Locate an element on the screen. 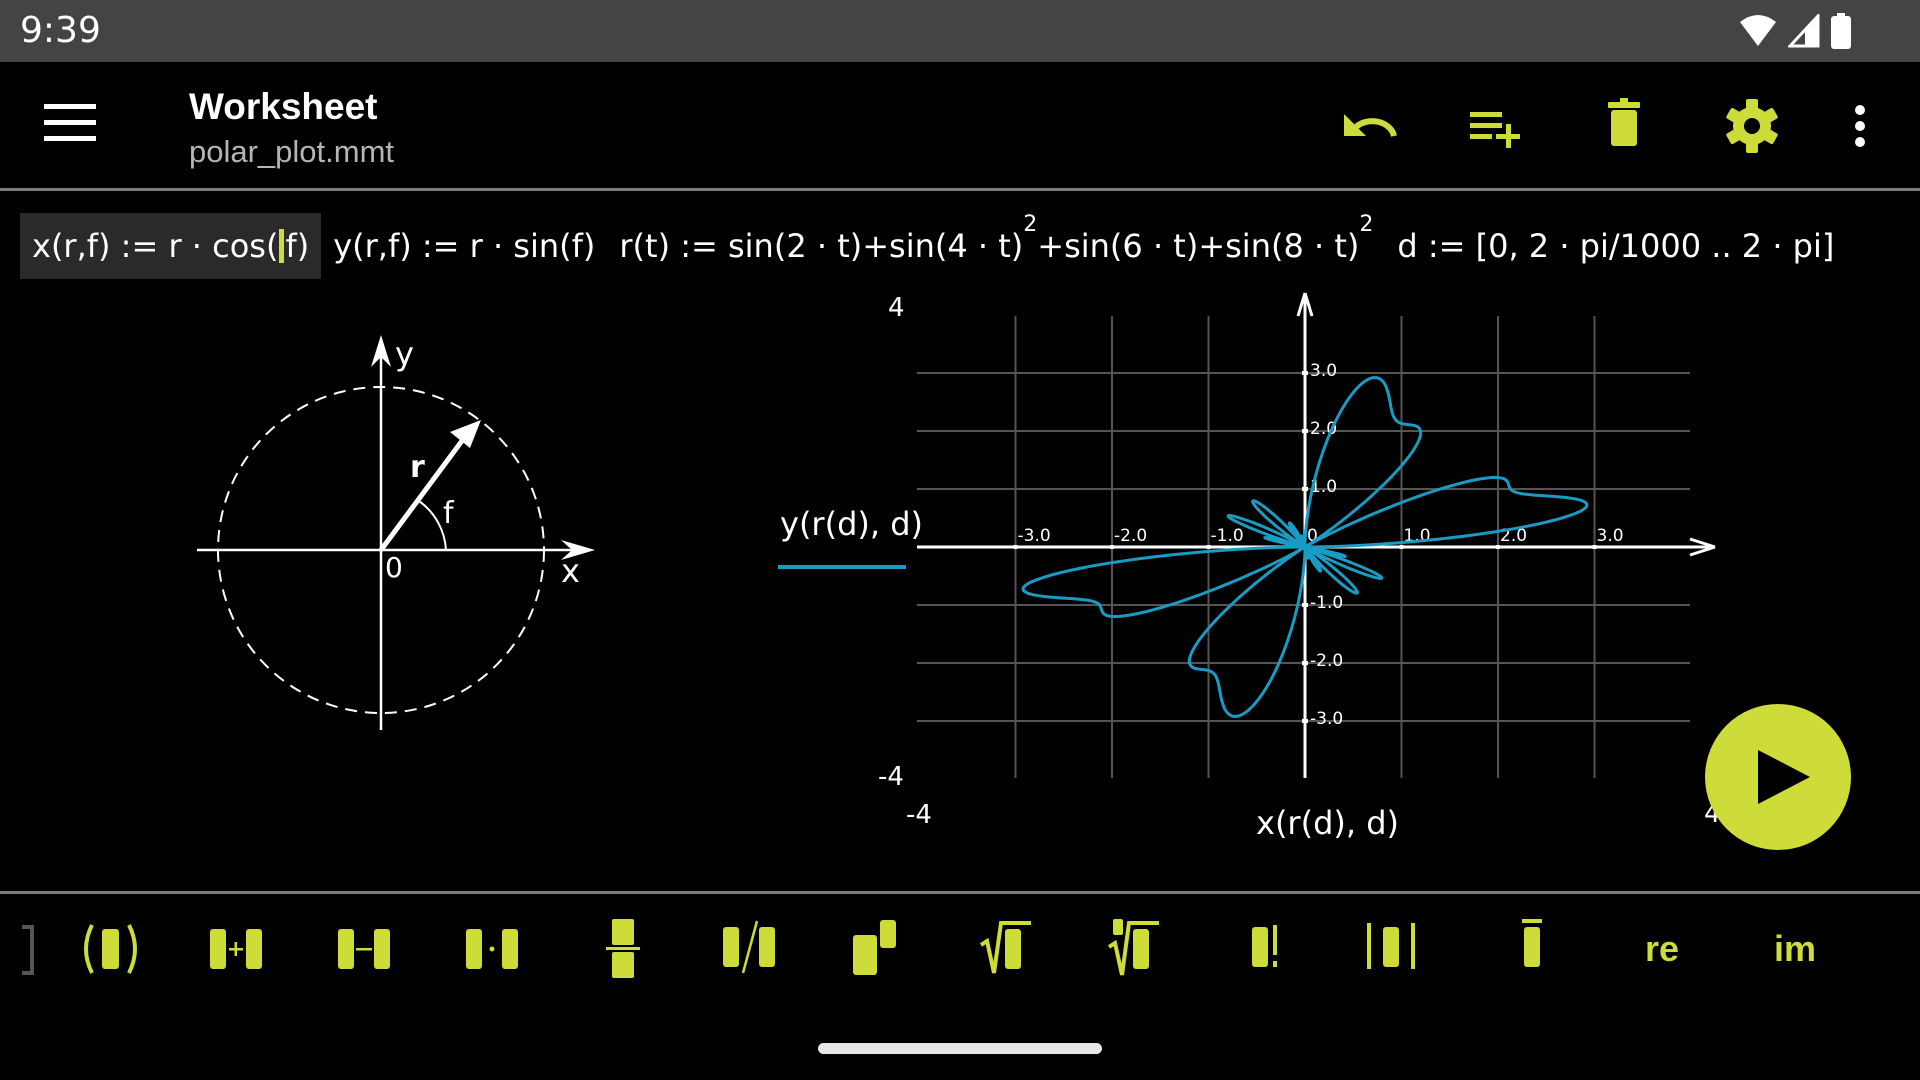 The height and width of the screenshot is (1080, 1920). toolbar-multiply-button is located at coordinates (496, 949).